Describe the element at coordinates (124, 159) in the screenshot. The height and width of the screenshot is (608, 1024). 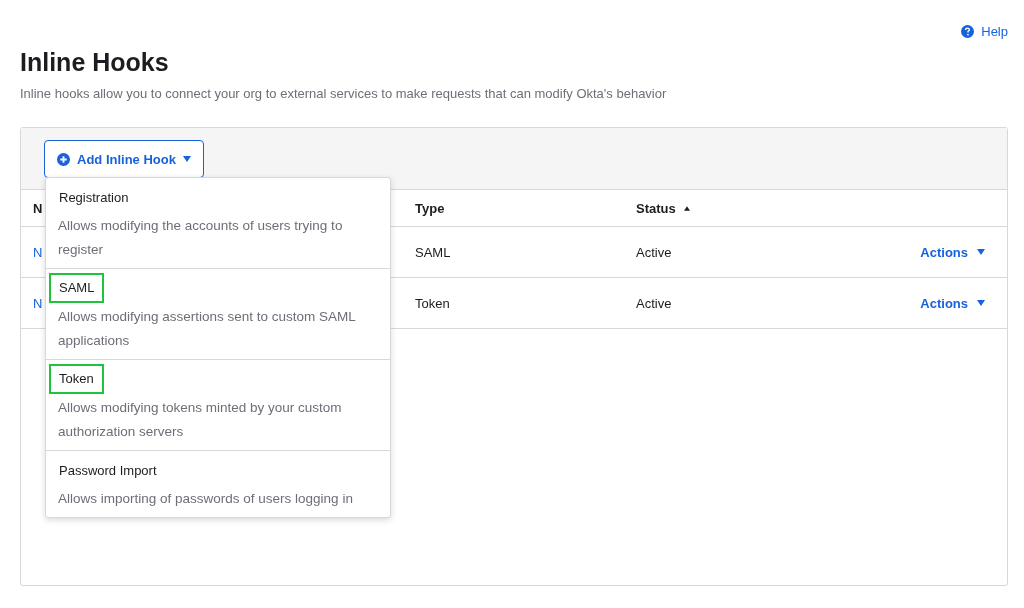
I see `add-inline-hook-button: Add Inline Hook` at that location.